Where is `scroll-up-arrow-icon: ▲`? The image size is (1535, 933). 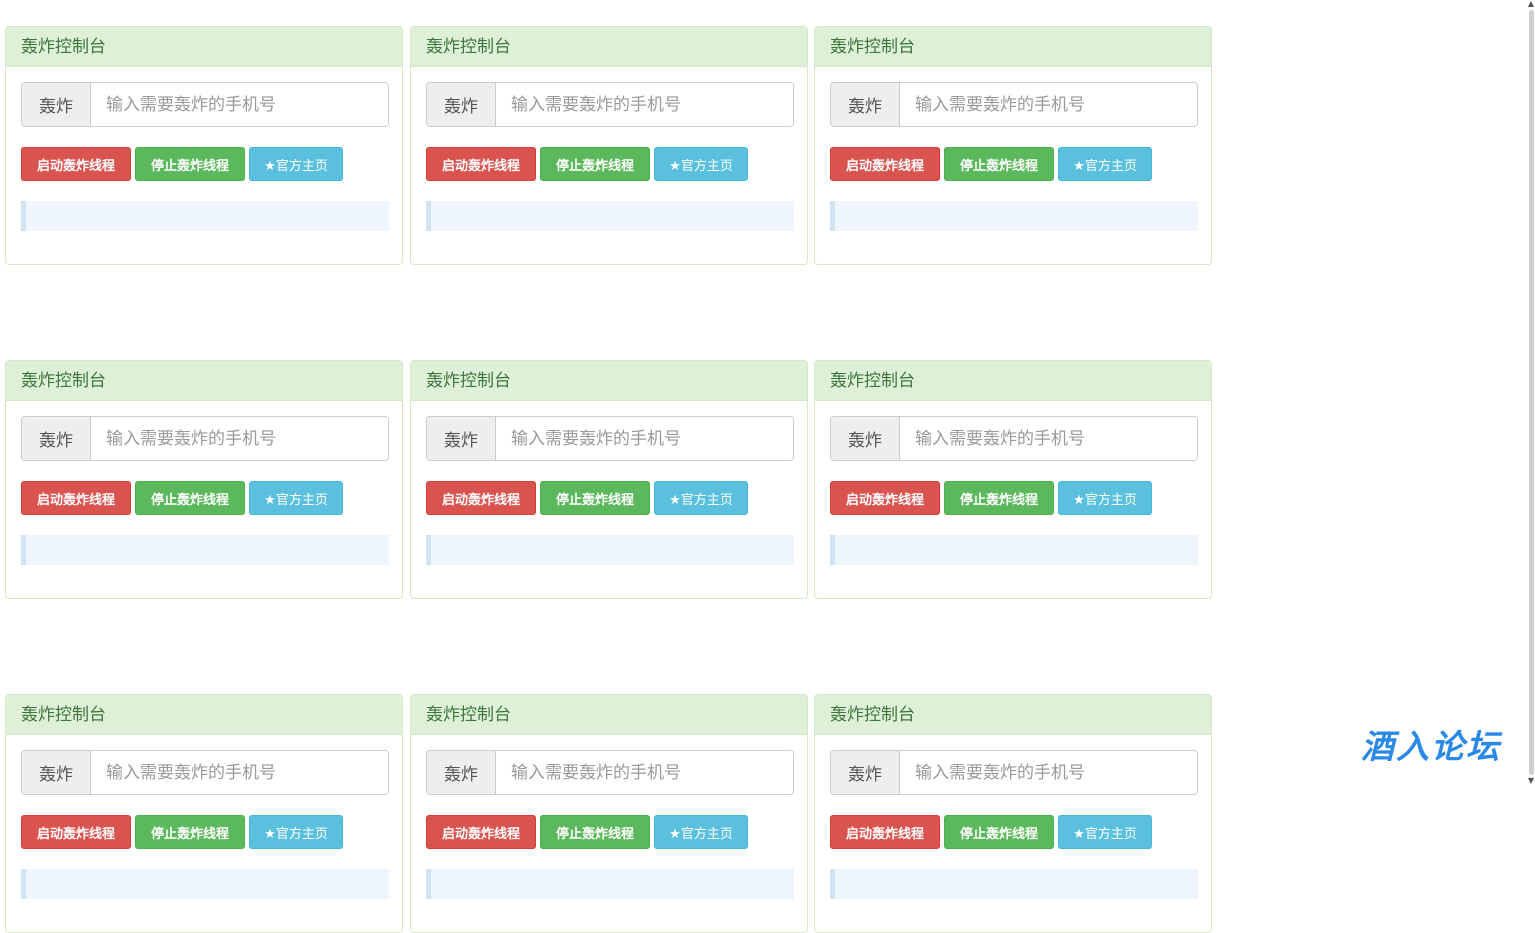
scroll-up-arrow-icon: ▲ is located at coordinates (1531, 4).